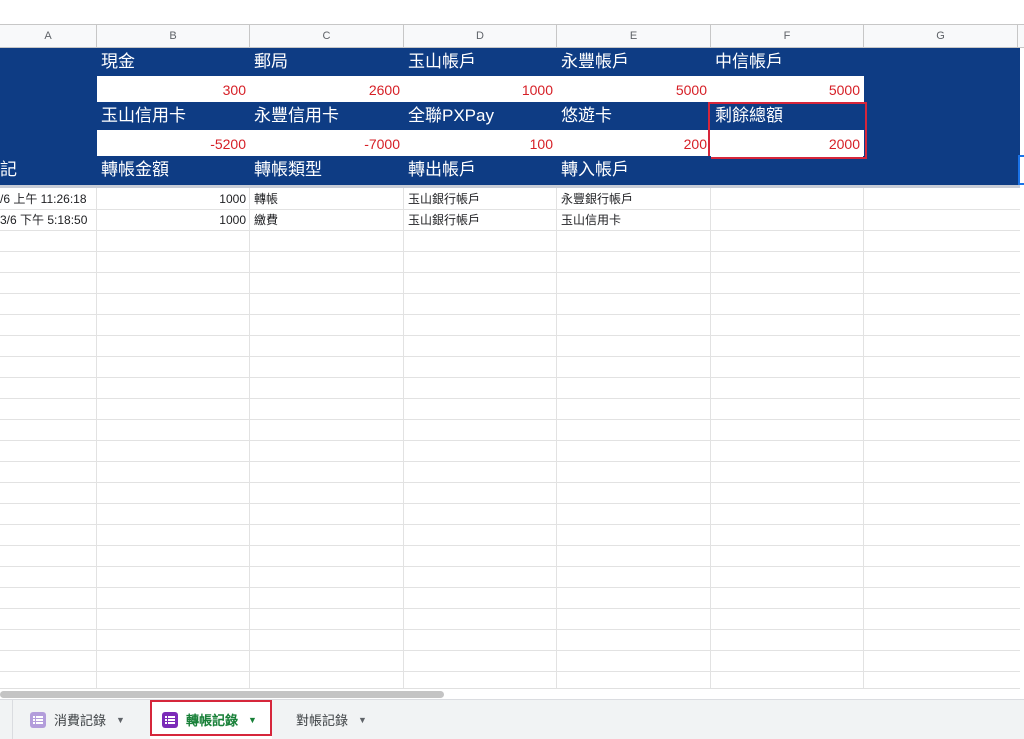  Describe the element at coordinates (1021, 170) in the screenshot. I see `selected-cell-edge` at that location.